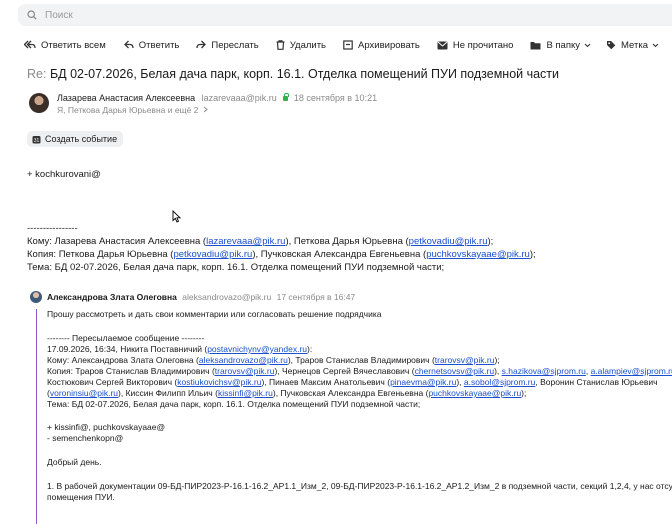 This screenshot has width=672, height=524. I want to click on email-link: a.alampiev@sjprom.ru, so click(631, 371).